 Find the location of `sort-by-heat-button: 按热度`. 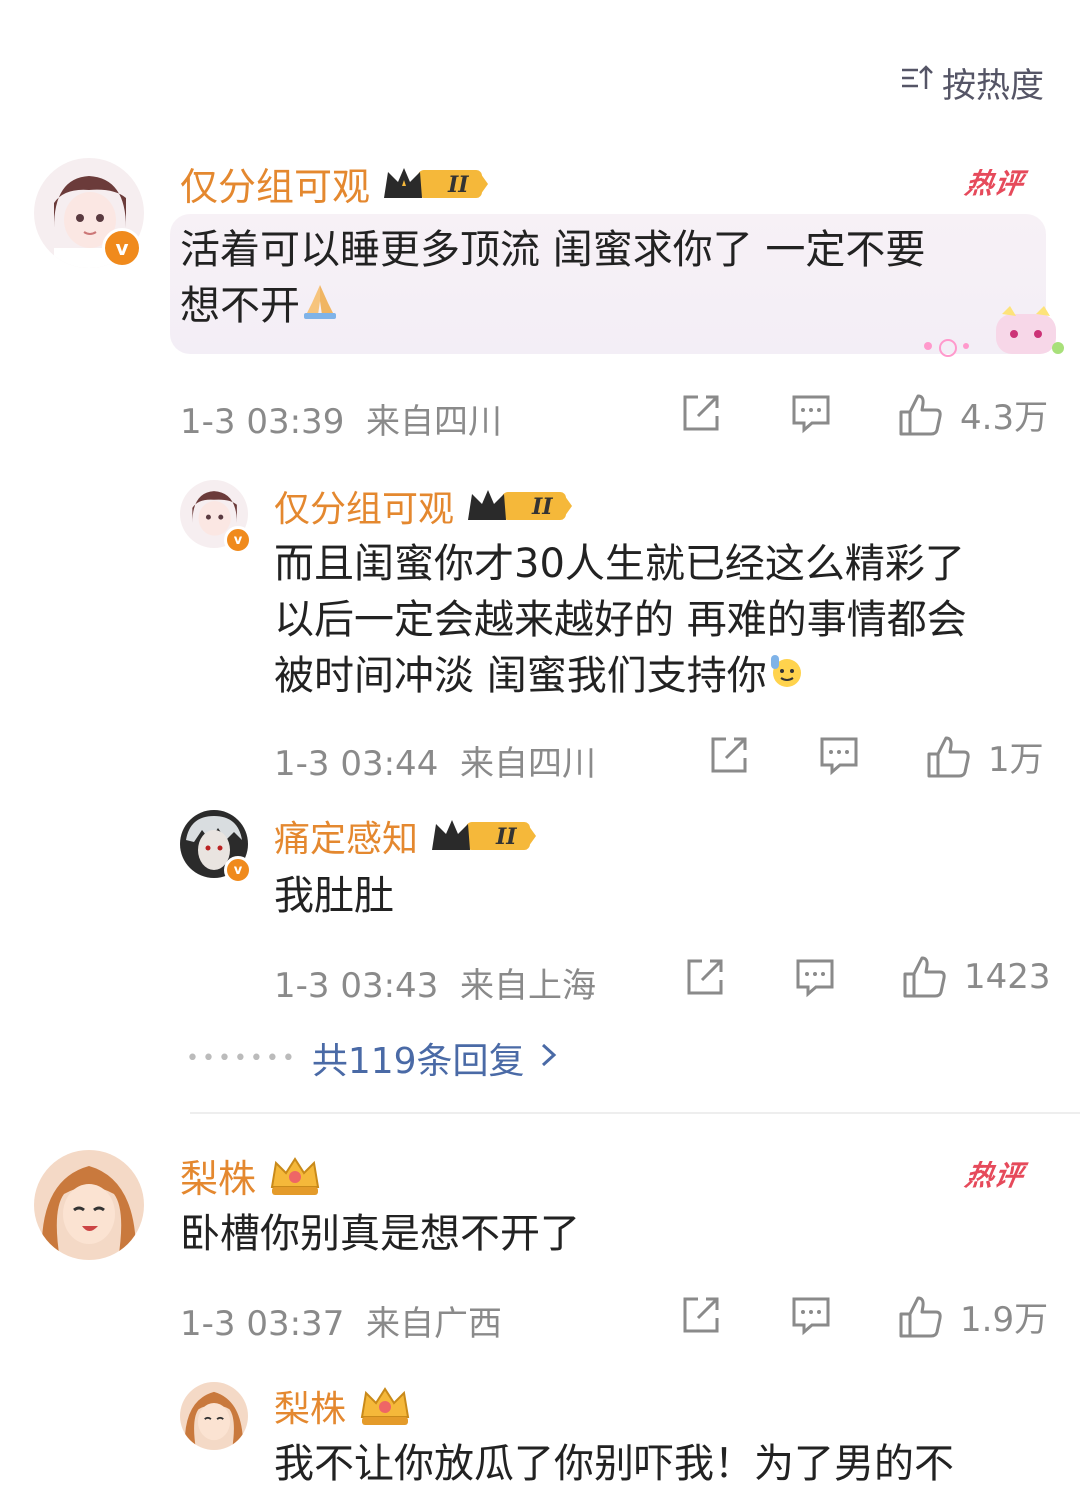

sort-by-heat-button: 按热度 is located at coordinates (972, 82).